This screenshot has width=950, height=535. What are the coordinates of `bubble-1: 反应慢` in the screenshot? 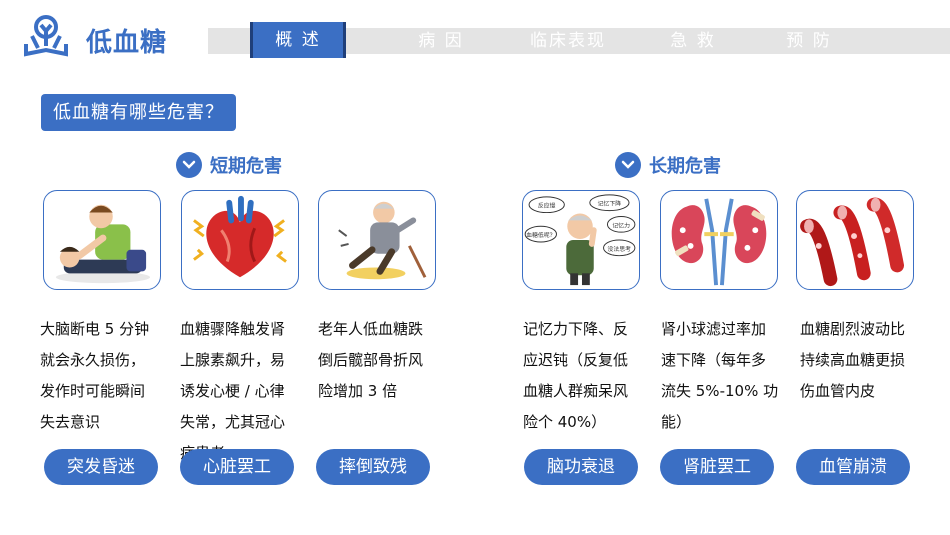 It's located at (547, 206).